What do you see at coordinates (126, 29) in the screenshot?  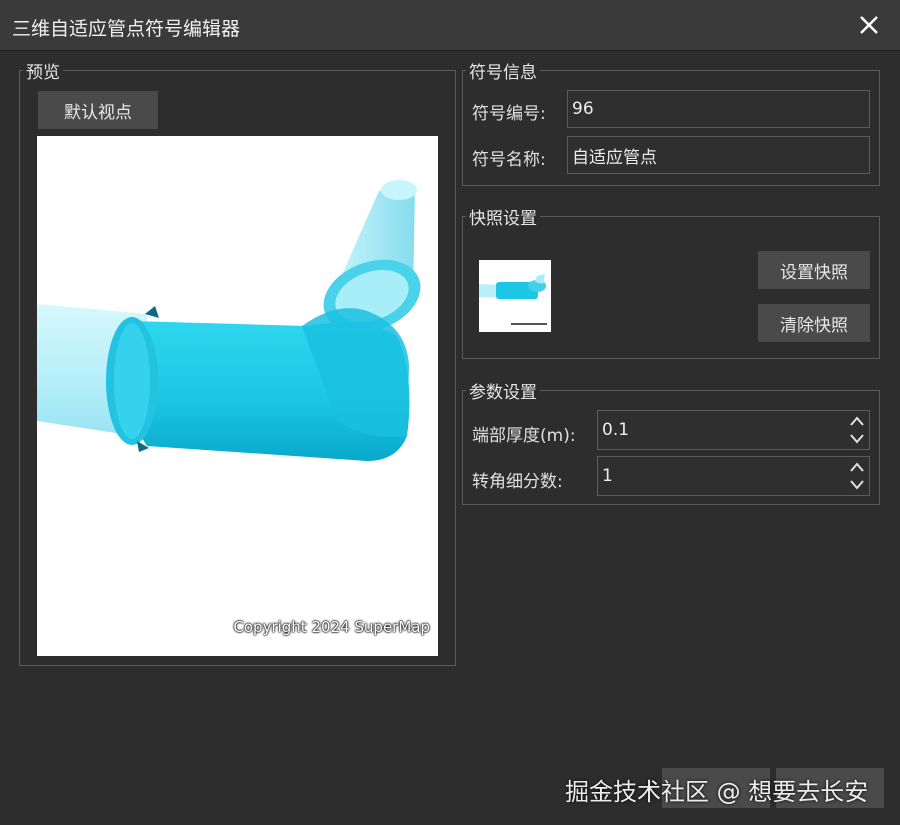 I see `window-title: 三维自适应管点符号编辑器` at bounding box center [126, 29].